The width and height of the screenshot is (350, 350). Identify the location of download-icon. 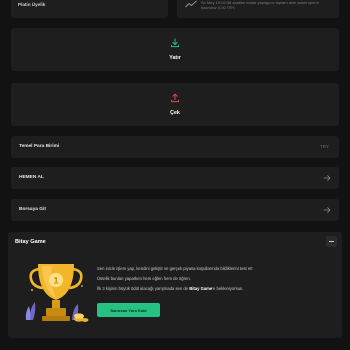
(175, 43).